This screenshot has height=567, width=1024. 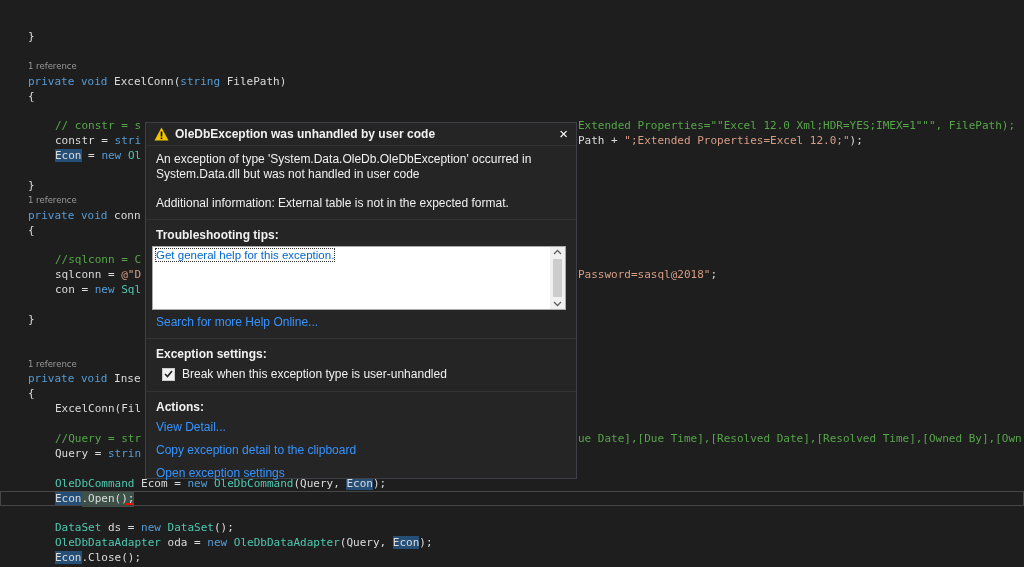 I want to click on code-token: // constr = s, so click(x=98, y=126).